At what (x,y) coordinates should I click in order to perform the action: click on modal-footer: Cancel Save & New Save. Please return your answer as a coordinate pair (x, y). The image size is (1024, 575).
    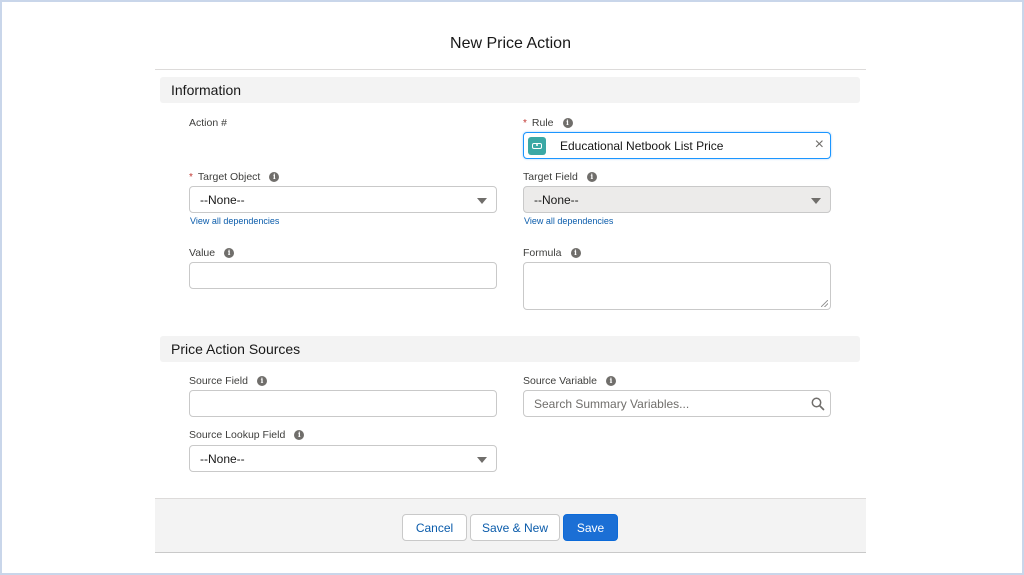
    Looking at the image, I should click on (510, 525).